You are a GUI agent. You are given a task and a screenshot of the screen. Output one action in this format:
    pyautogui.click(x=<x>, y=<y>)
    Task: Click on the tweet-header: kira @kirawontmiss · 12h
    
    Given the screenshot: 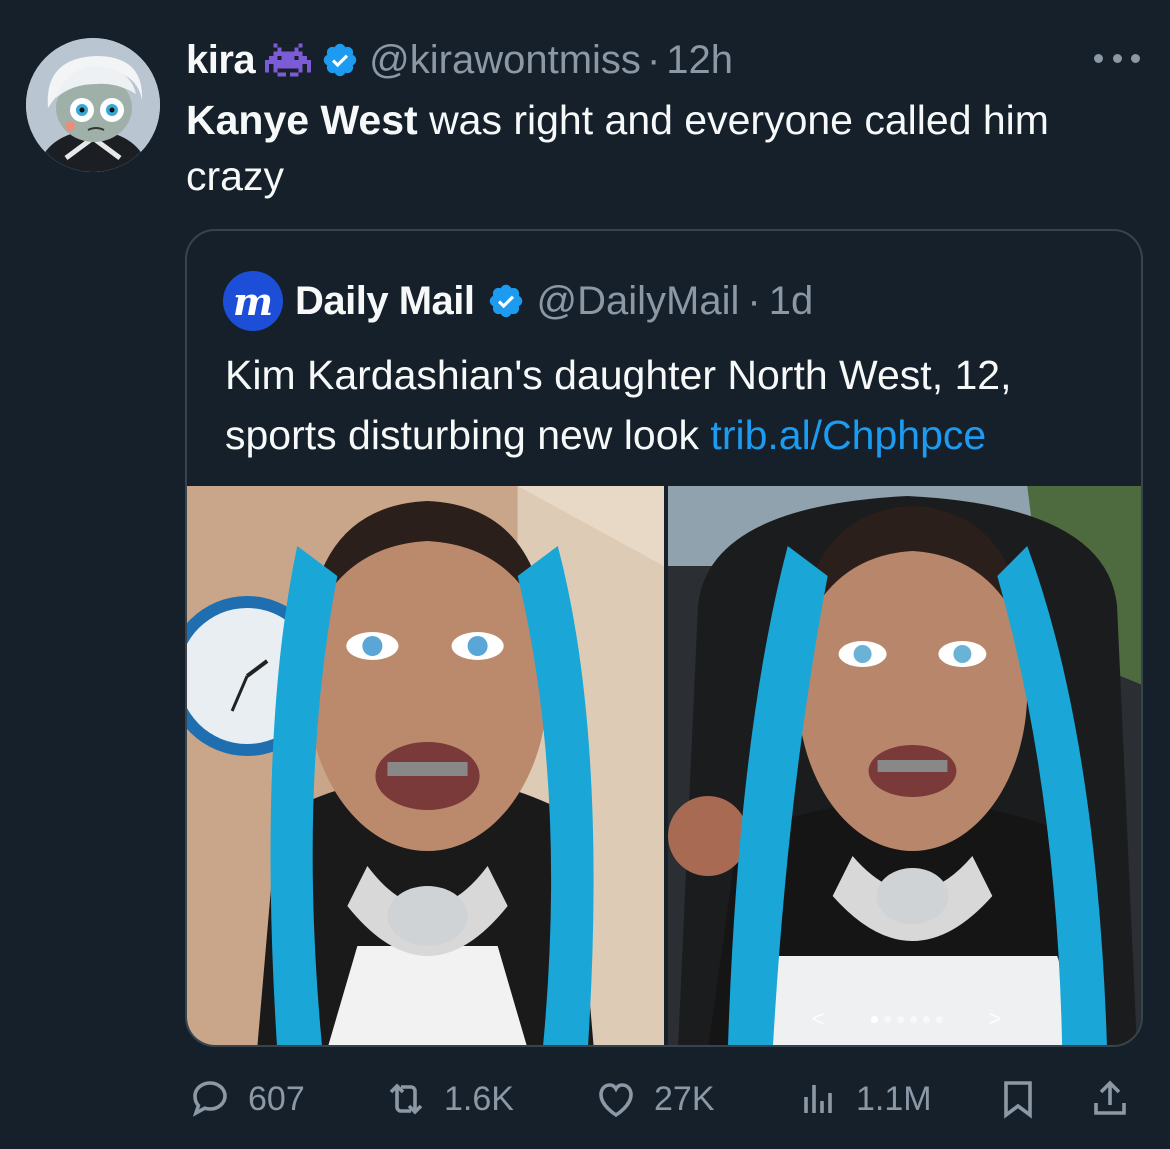 What is the action you would take?
    pyautogui.click(x=459, y=60)
    